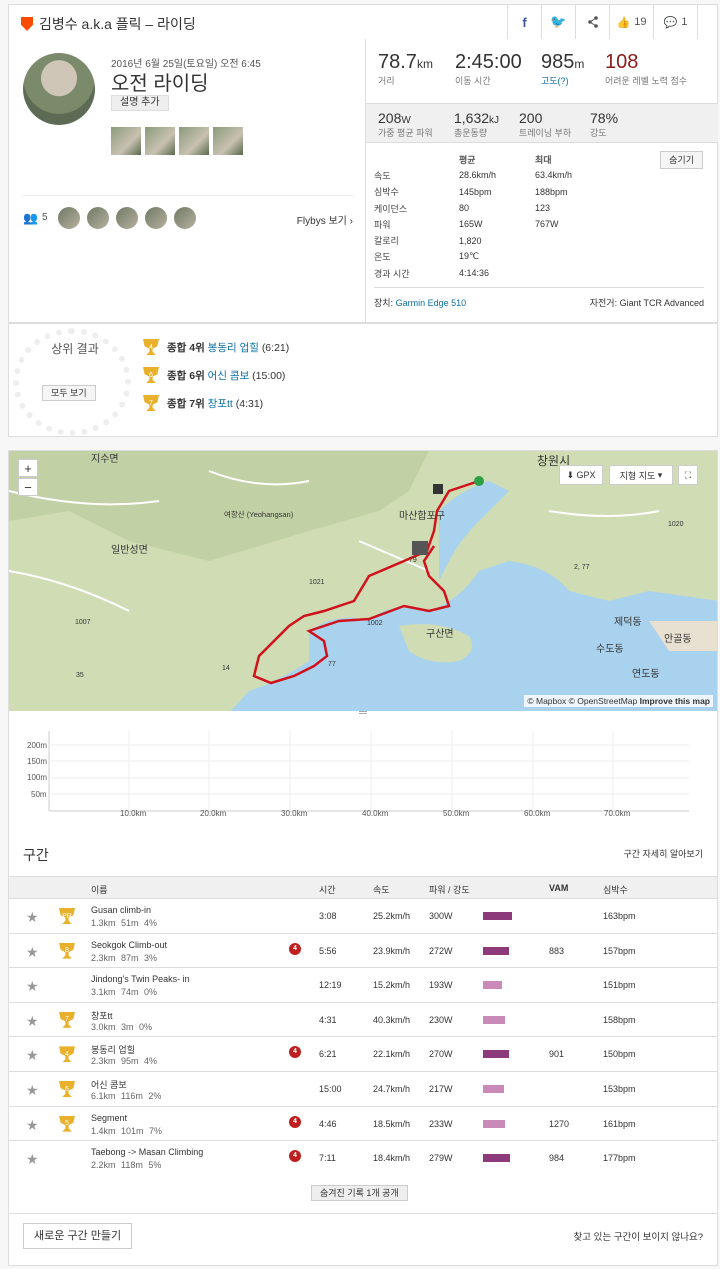  I want to click on share-button, so click(592, 22).